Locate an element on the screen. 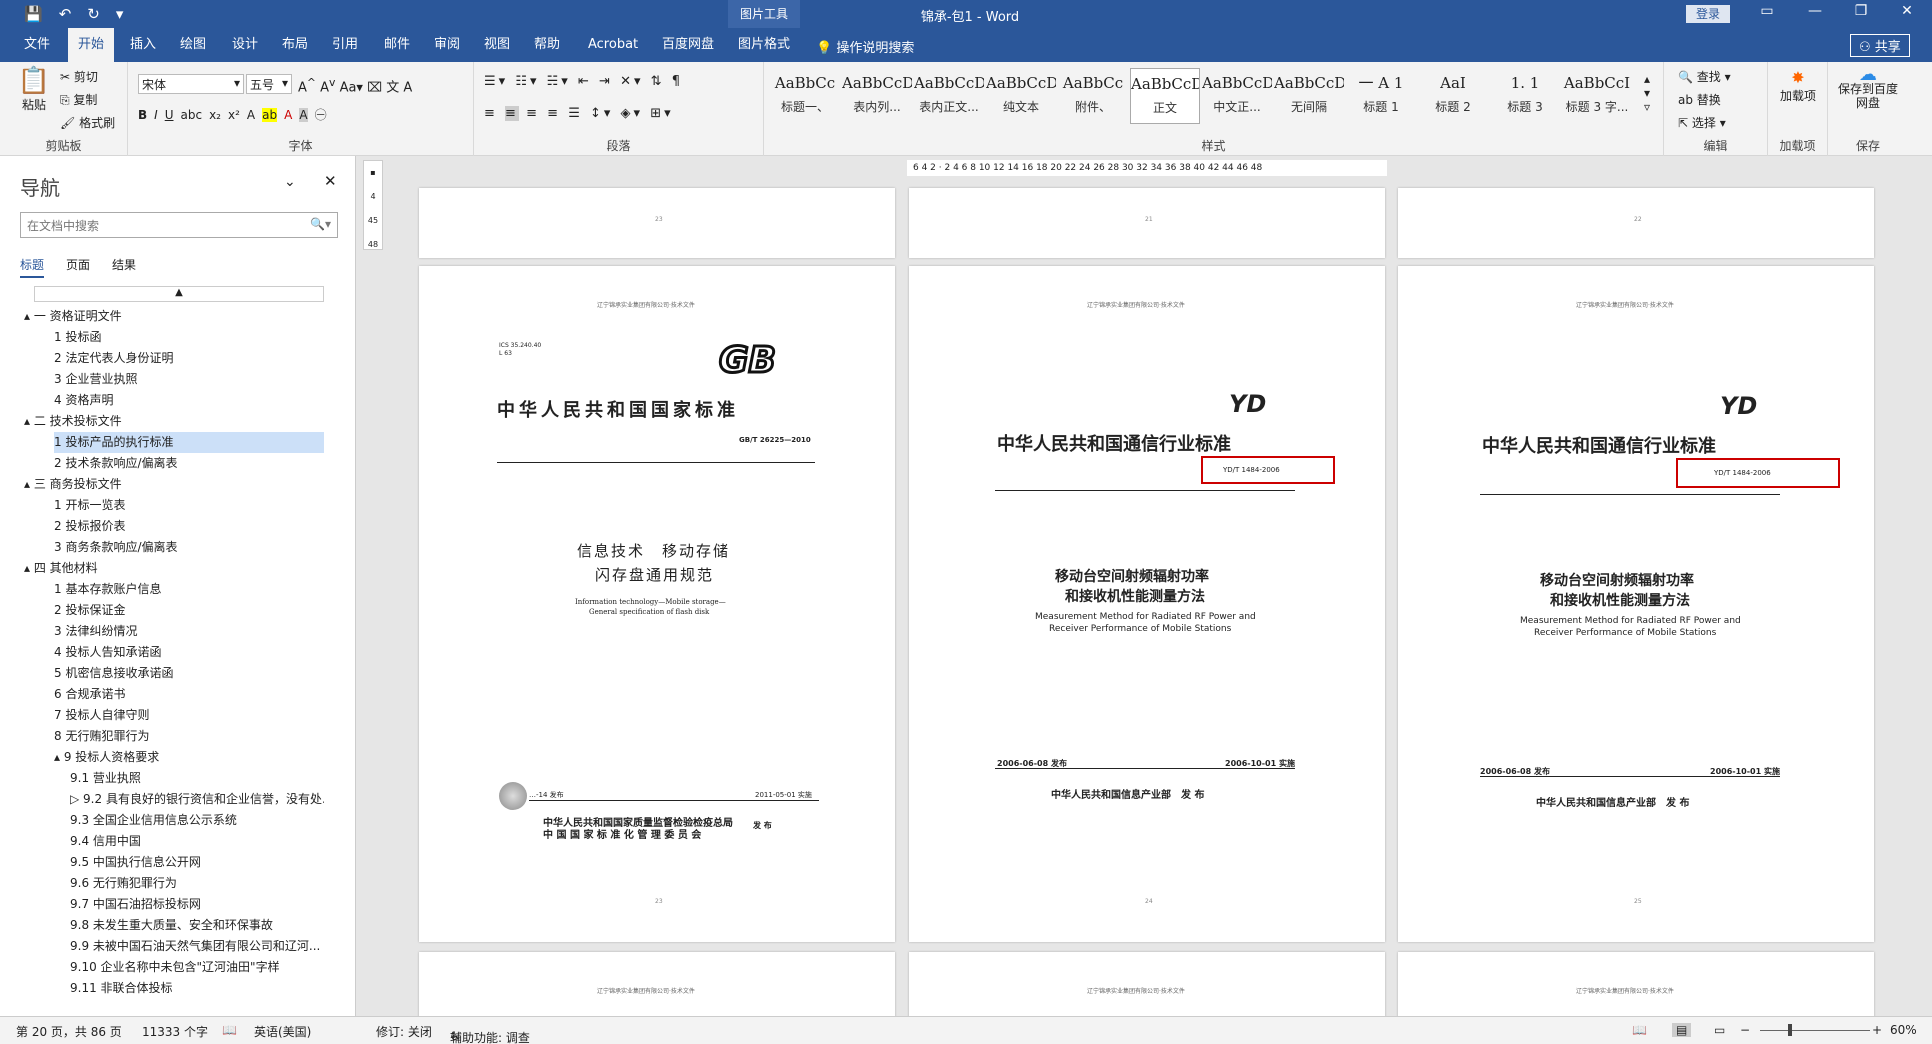  nav-heading-item: 3 商务条款响应/偏离表 is located at coordinates (189, 547).